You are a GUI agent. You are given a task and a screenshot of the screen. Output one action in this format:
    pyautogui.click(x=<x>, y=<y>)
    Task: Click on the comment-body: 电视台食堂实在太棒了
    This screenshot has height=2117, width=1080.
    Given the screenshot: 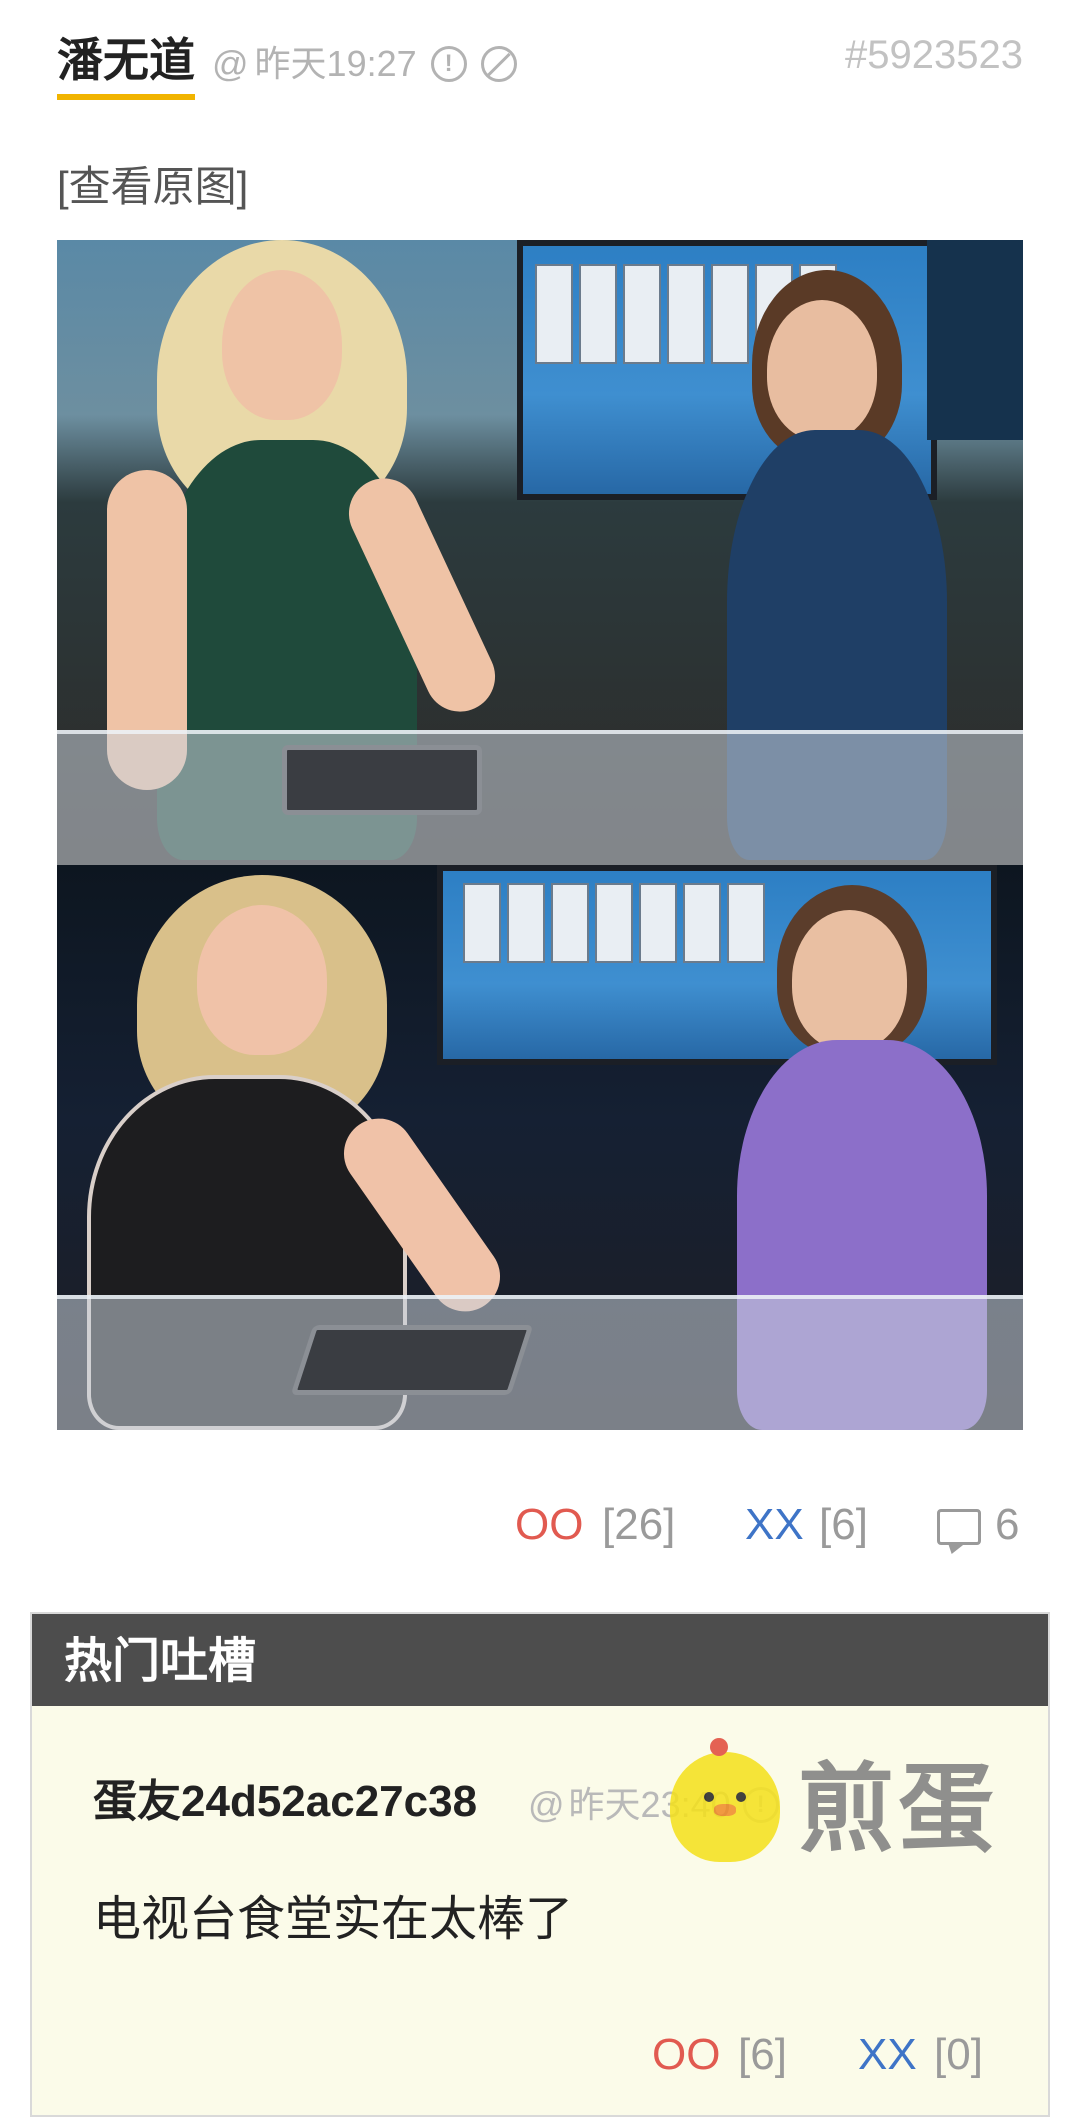 What is the action you would take?
    pyautogui.click(x=333, y=1919)
    